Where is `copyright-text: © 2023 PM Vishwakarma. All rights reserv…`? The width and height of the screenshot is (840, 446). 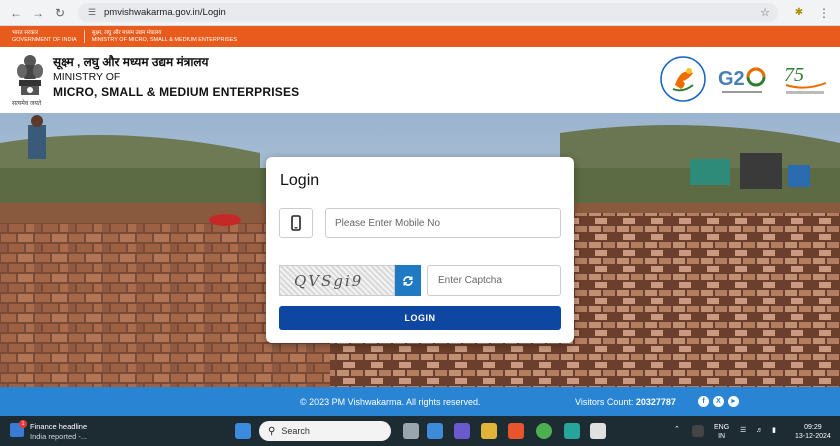
copyright-text: © 2023 PM Vishwakarma. All rights reserv… is located at coordinates (390, 402).